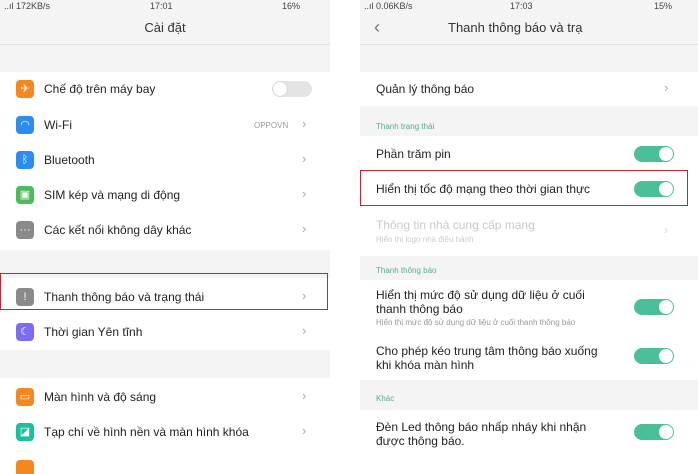 This screenshot has width=698, height=474. Describe the element at coordinates (425, 365) in the screenshot. I see `item-label-line2: khi khóa màn hình` at that location.